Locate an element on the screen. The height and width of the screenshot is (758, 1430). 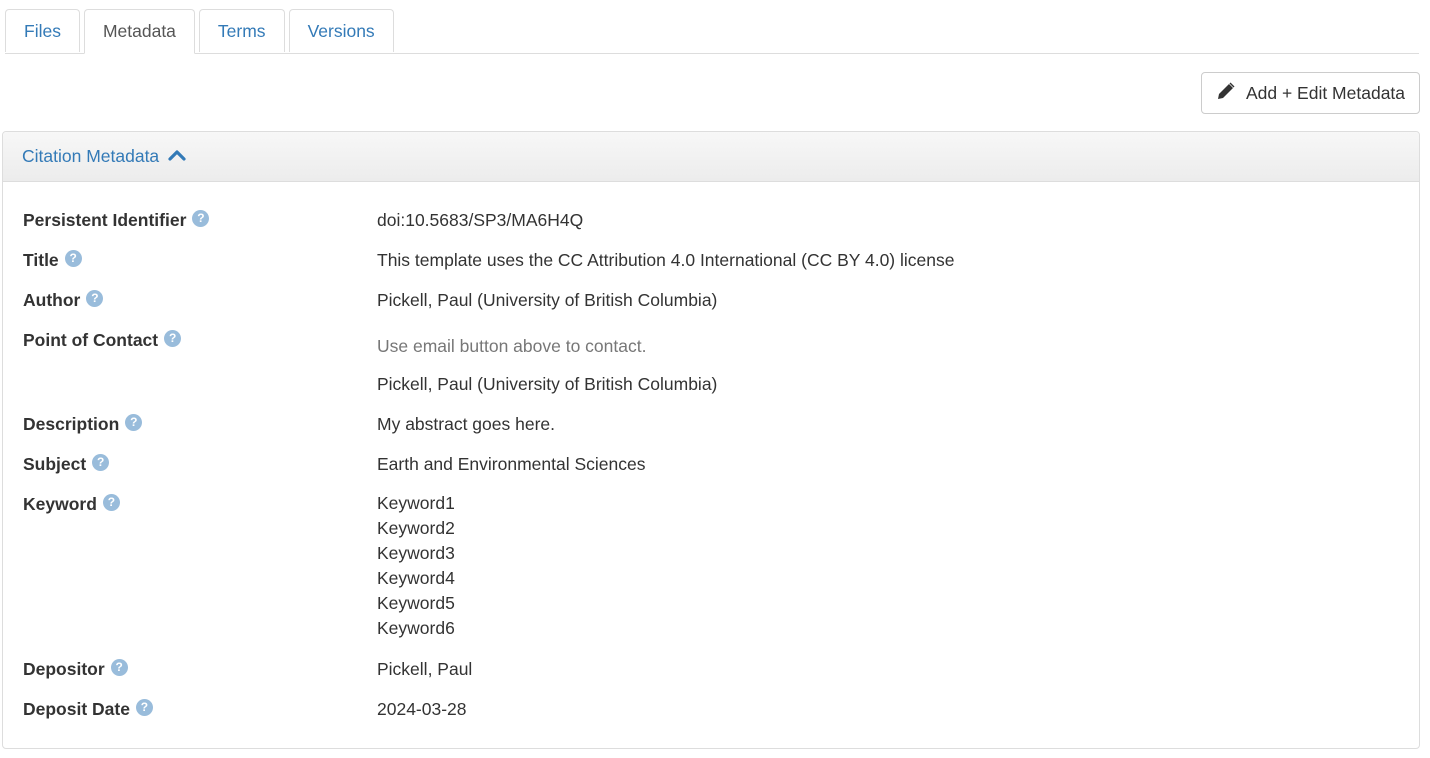
field-label-title: Title ? is located at coordinates (52, 260).